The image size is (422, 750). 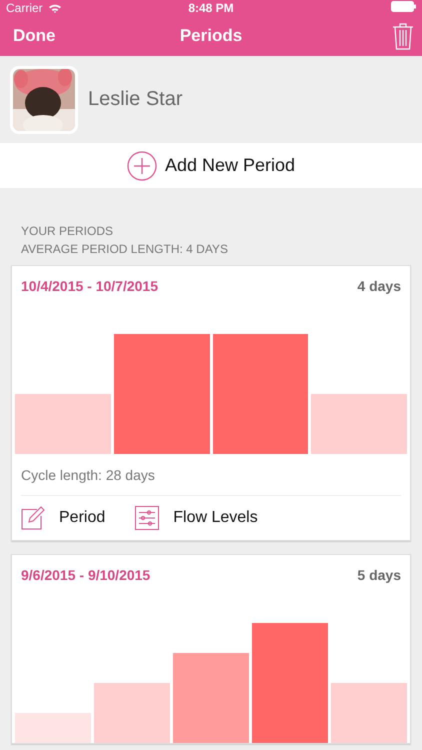 What do you see at coordinates (379, 286) in the screenshot?
I see `period-length: 4 days` at bounding box center [379, 286].